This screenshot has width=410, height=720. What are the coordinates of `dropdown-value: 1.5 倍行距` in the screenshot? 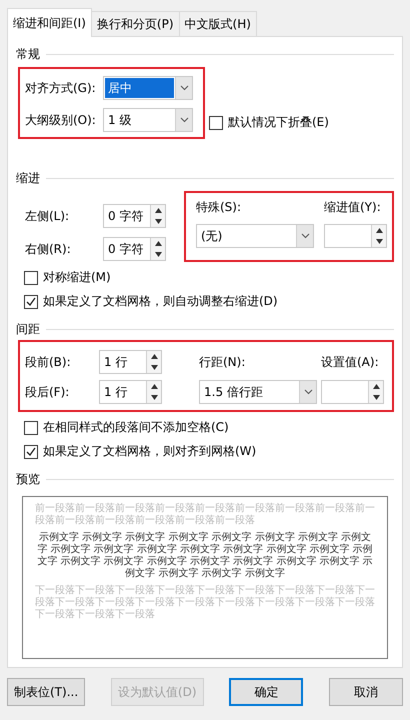 It's located at (233, 392).